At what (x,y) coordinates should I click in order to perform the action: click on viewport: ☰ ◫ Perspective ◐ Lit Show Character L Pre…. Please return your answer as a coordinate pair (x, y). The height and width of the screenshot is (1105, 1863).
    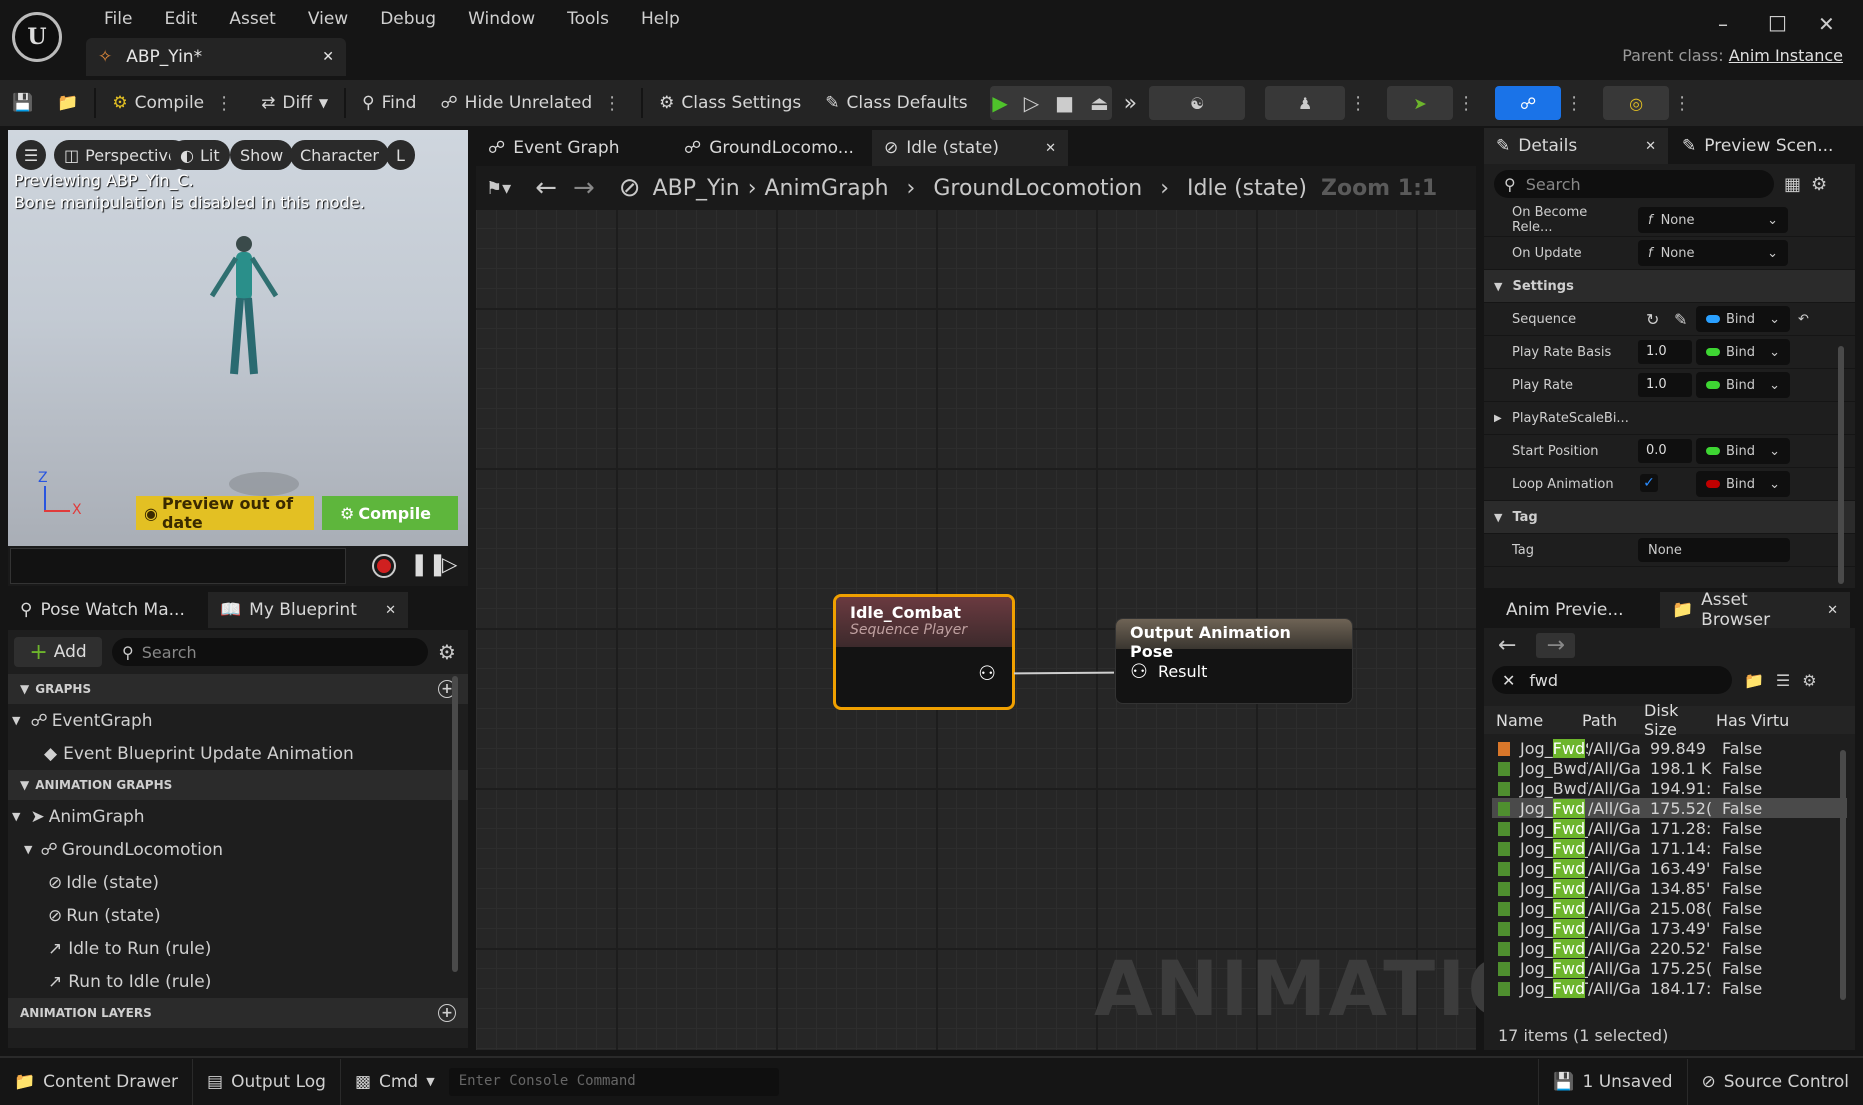
    Looking at the image, I should click on (238, 338).